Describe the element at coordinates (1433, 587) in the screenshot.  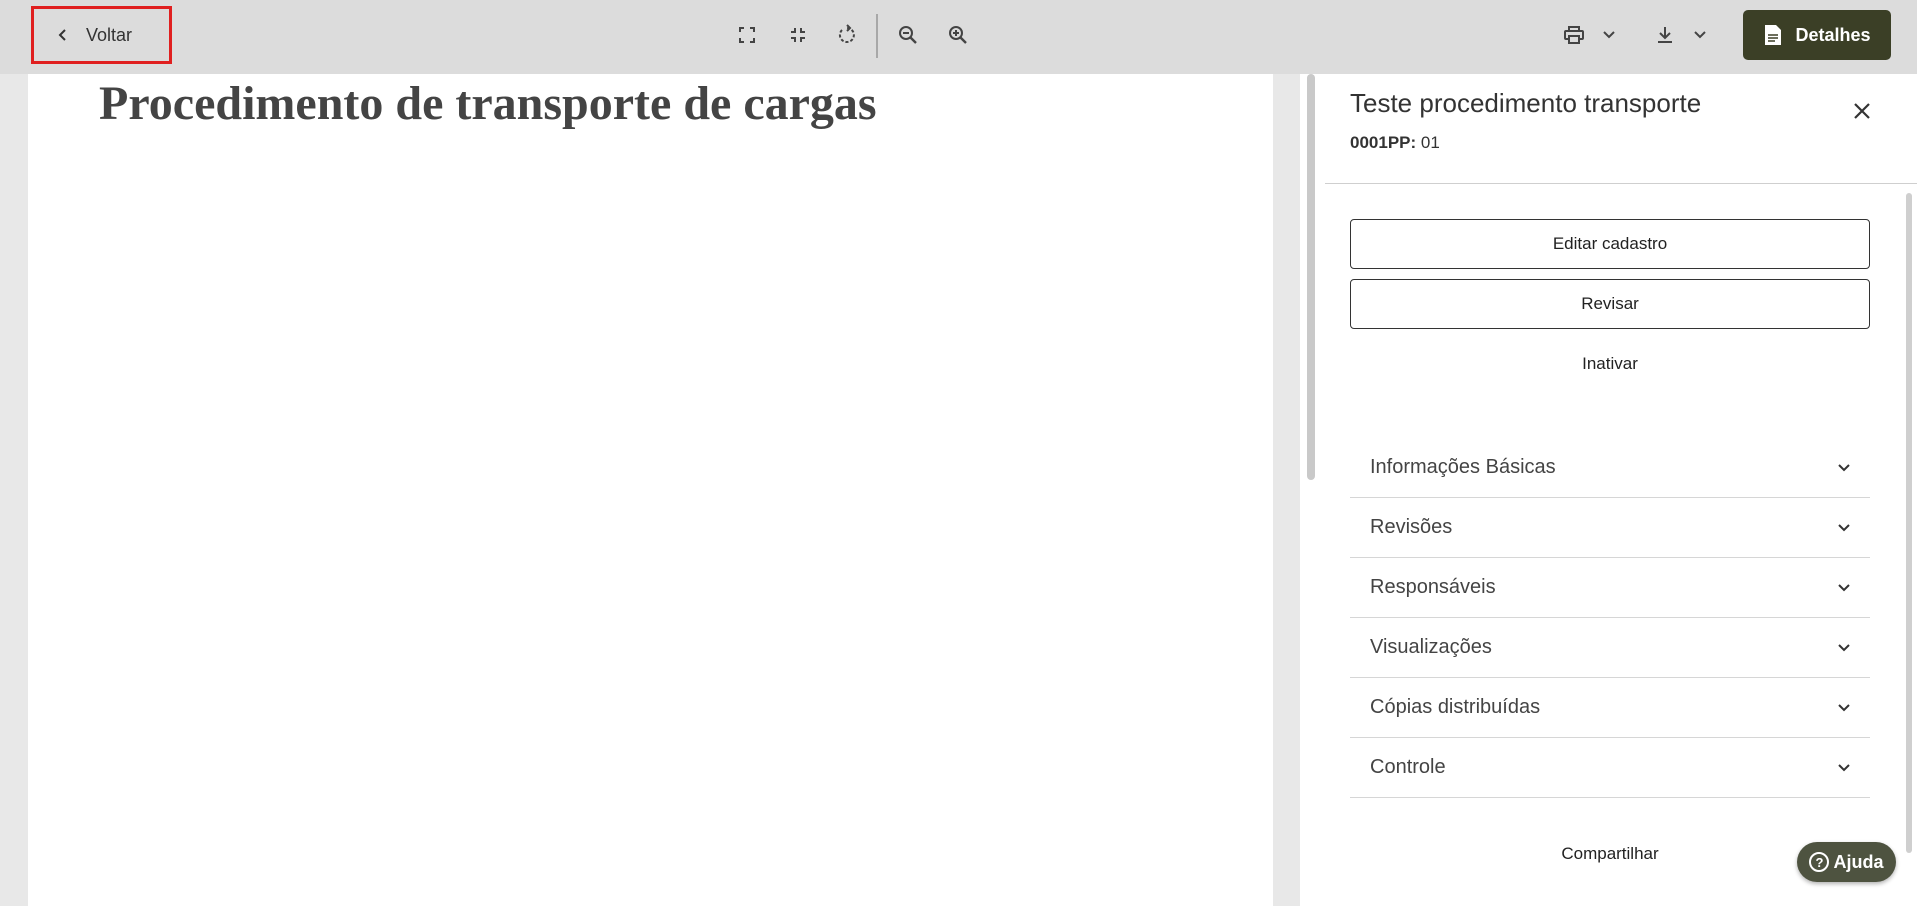
I see `accordion-label: Responsáveis` at that location.